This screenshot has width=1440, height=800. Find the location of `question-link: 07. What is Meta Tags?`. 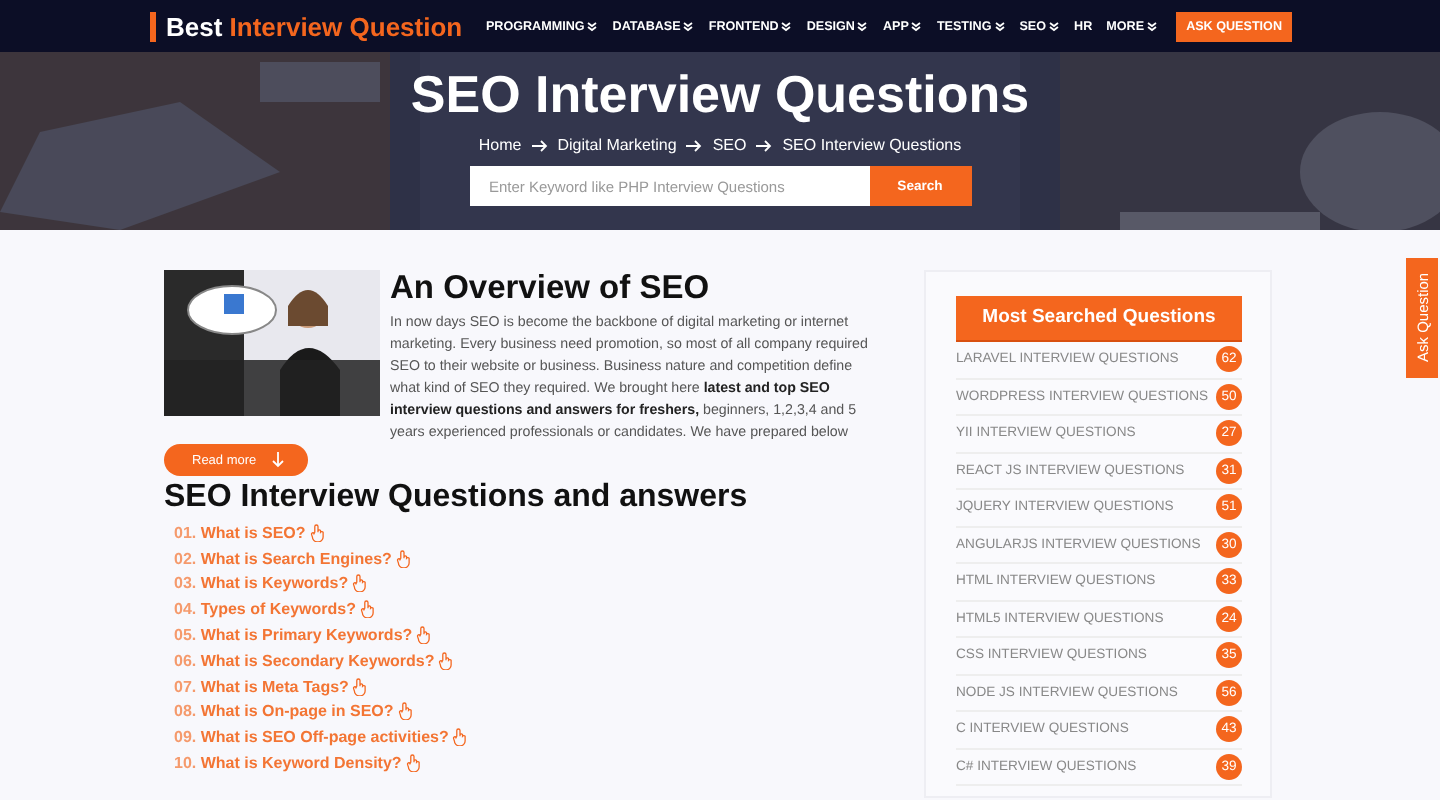

question-link: 07. What is Meta Tags? is located at coordinates (261, 686).